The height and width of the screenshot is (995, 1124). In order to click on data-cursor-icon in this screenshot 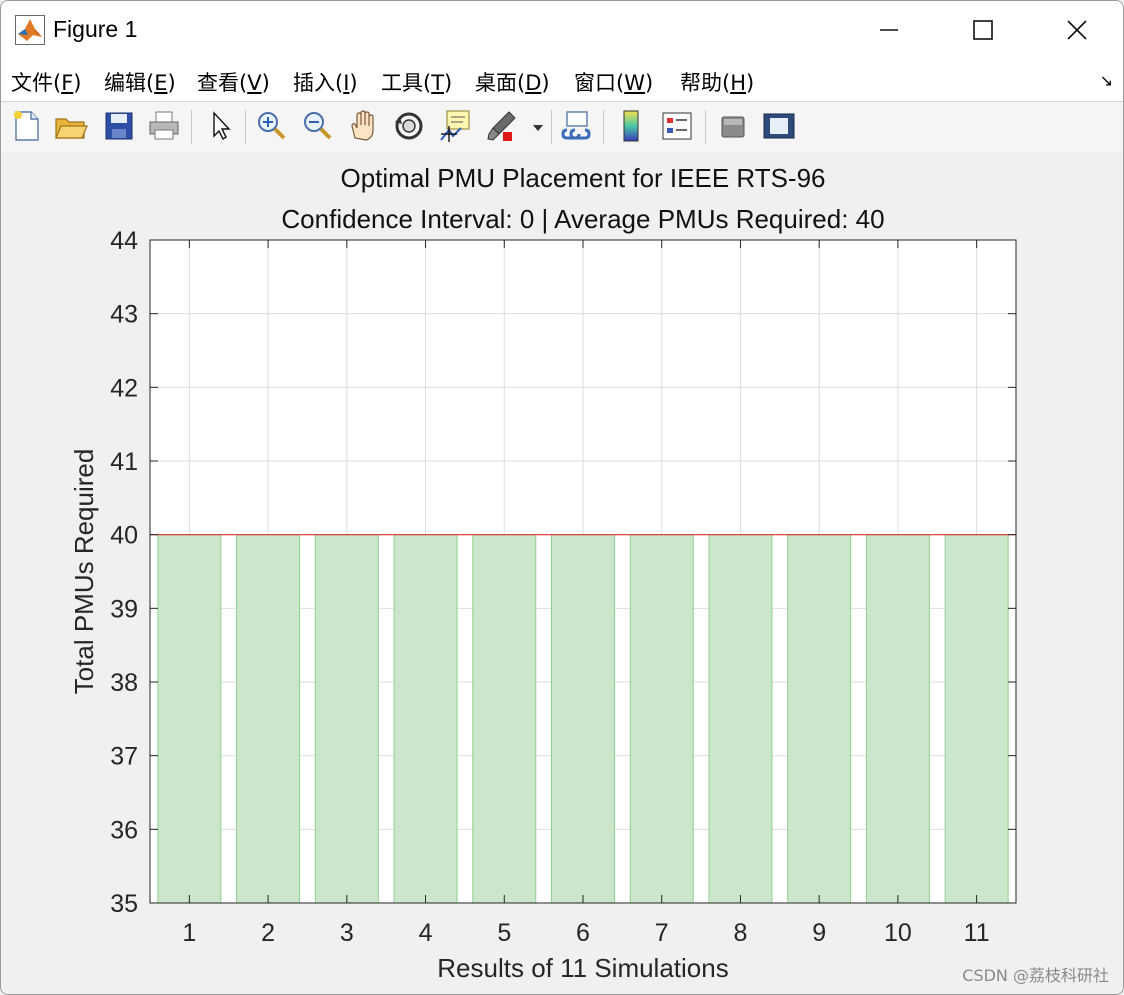, I will do `click(455, 126)`.